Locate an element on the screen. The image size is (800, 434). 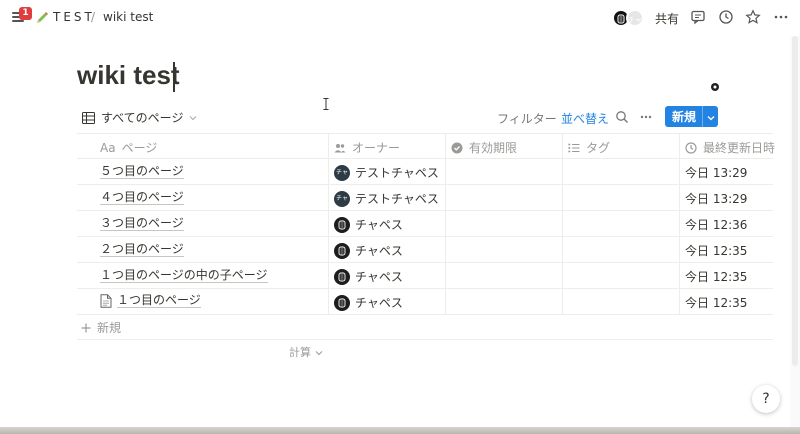
top-bar: 1 TEST / wiki test チャ 共有 is located at coordinates (400, 18).